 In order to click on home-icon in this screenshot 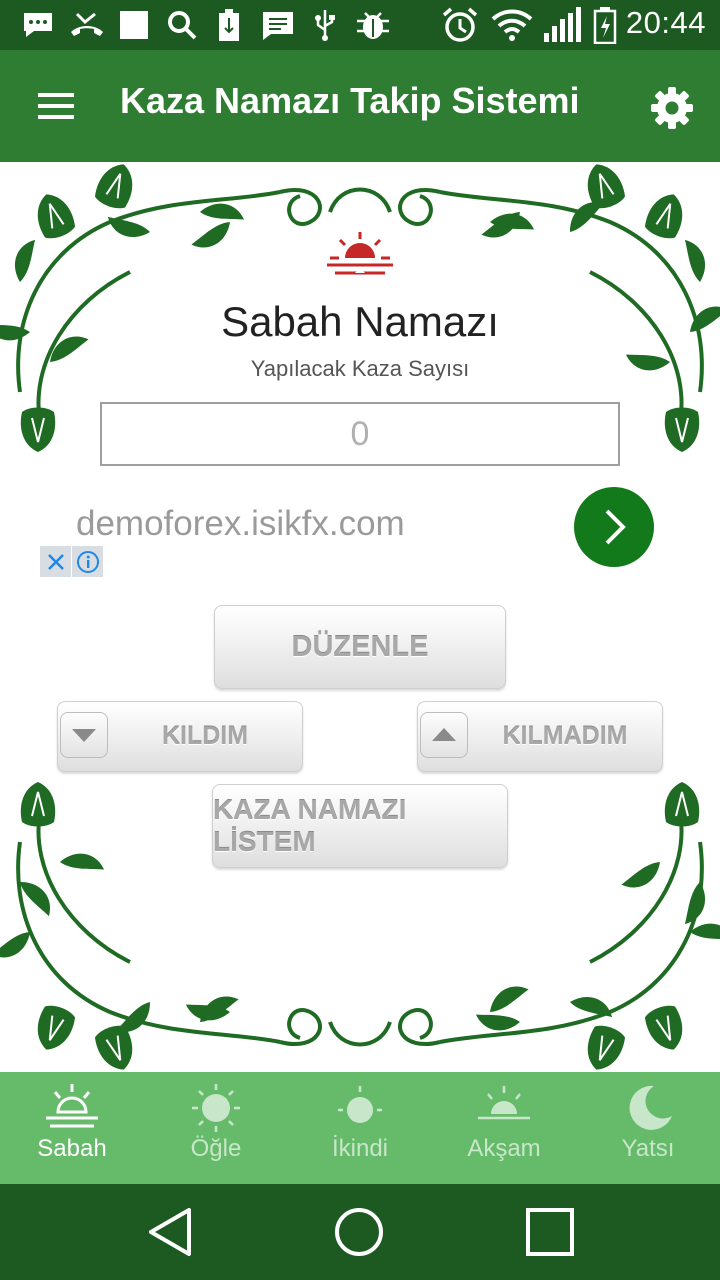, I will do `click(359, 1232)`.